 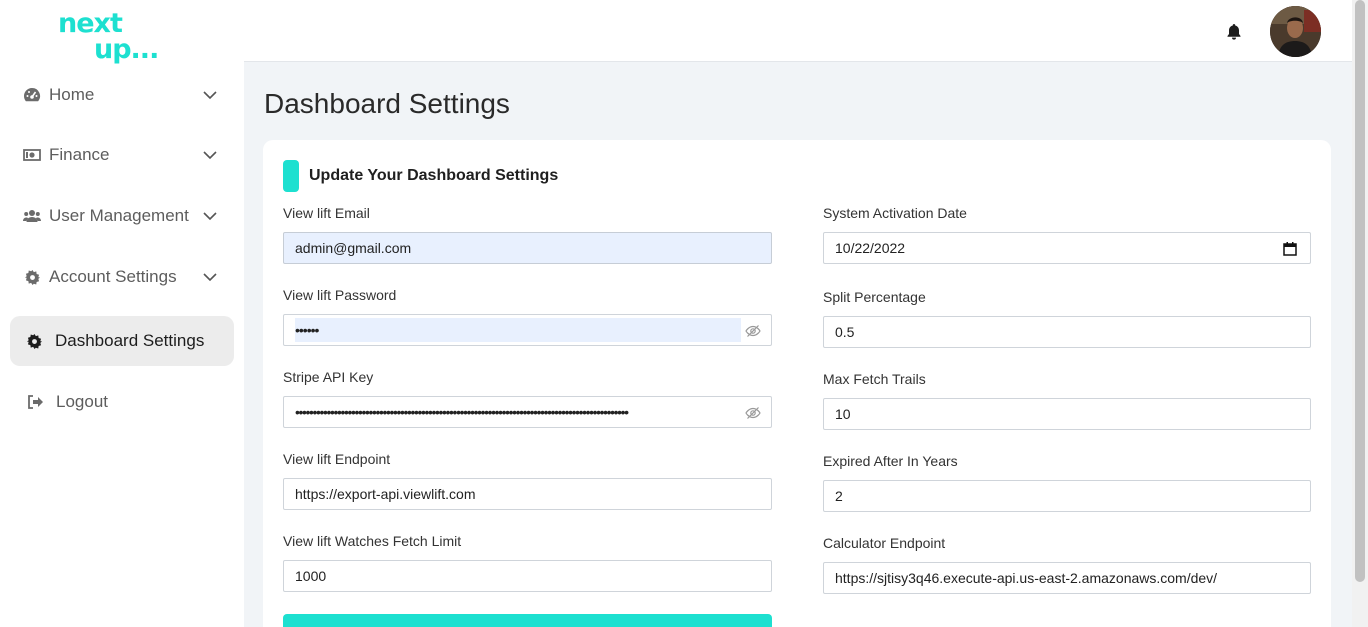 I want to click on sidebar-item-label: Dashboard Settings, so click(x=130, y=340).